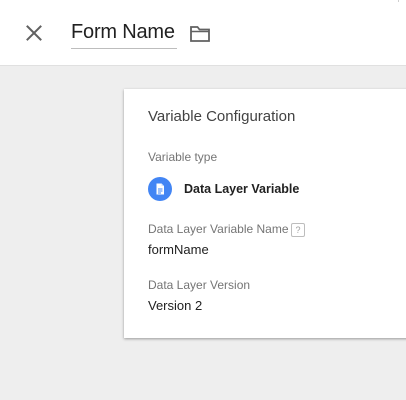 This screenshot has height=400, width=406. I want to click on folder-button, so click(200, 34).